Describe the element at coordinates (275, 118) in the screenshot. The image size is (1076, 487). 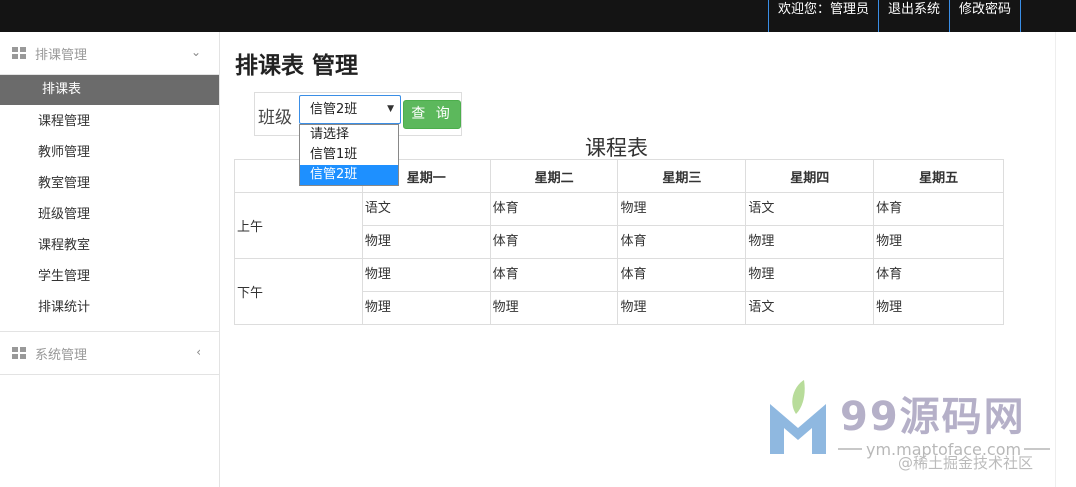
I see `class-filter-label: 班级` at that location.